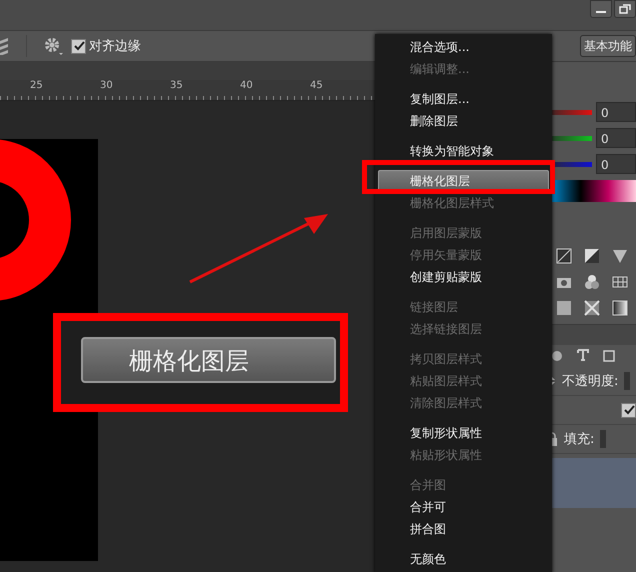 The image size is (636, 572). I want to click on fill-field, so click(603, 439).